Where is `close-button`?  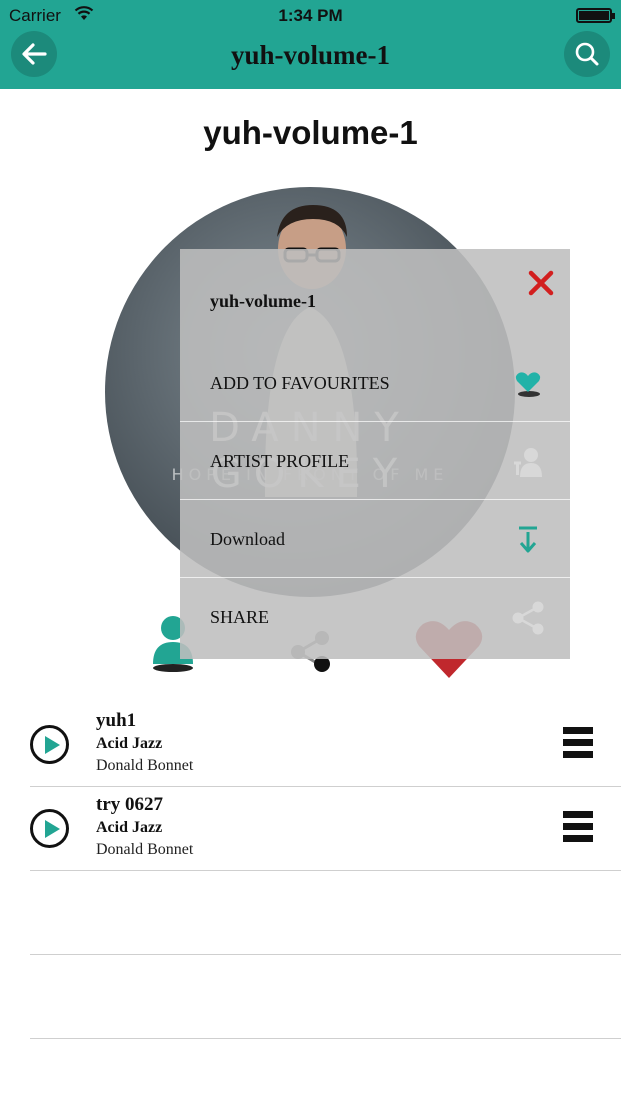
close-button is located at coordinates (541, 283).